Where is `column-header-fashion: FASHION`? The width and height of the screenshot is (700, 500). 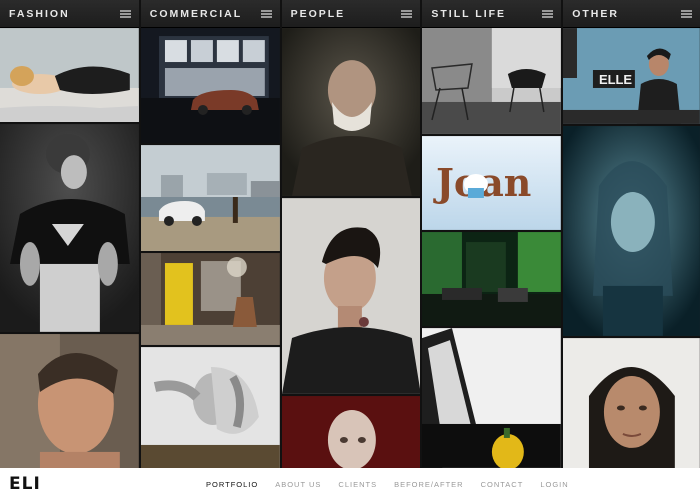
column-header-fashion: FASHION is located at coordinates (69, 14).